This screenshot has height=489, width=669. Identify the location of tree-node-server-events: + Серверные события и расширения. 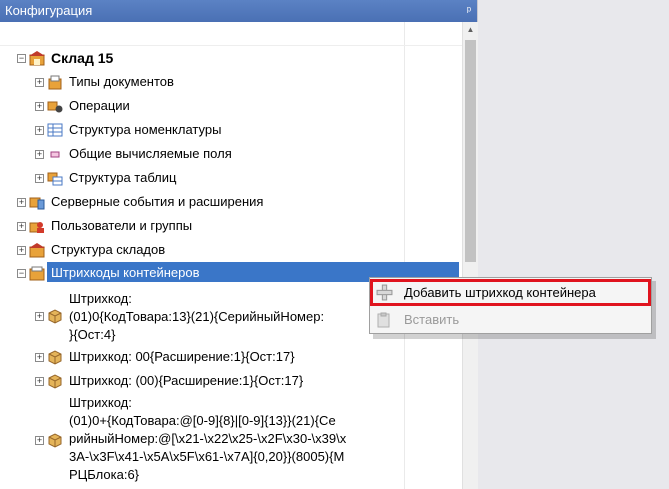
(230, 202).